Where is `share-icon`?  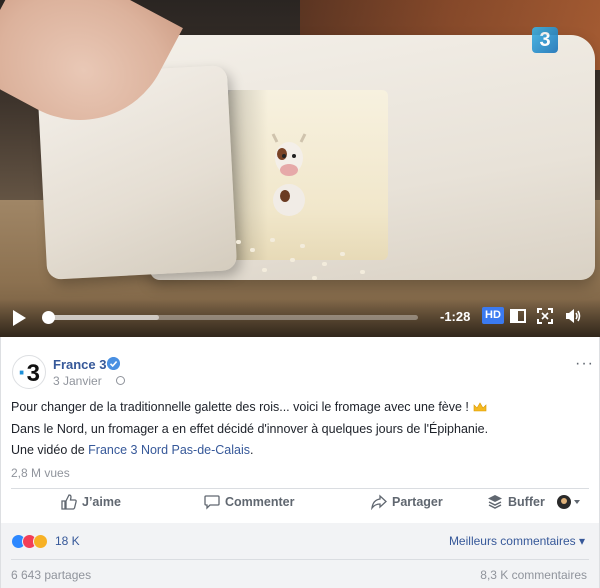
share-icon is located at coordinates (379, 502).